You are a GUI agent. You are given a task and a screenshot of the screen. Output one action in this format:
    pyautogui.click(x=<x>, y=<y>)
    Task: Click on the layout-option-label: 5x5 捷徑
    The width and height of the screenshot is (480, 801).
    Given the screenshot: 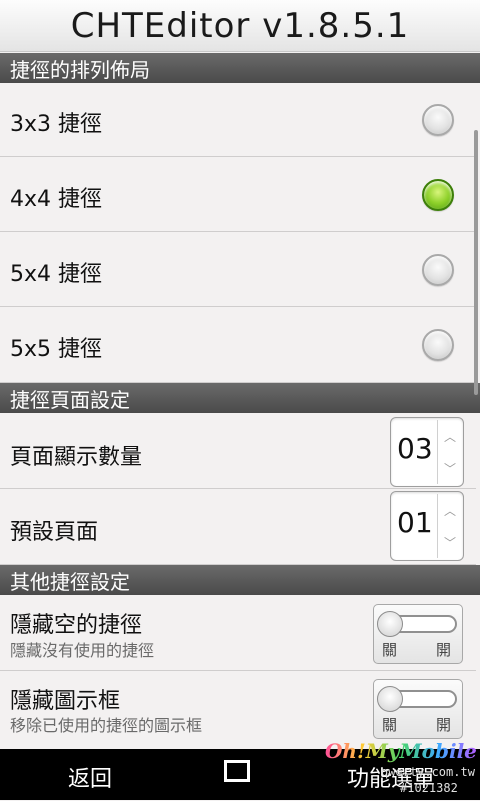 What is the action you would take?
    pyautogui.click(x=56, y=349)
    